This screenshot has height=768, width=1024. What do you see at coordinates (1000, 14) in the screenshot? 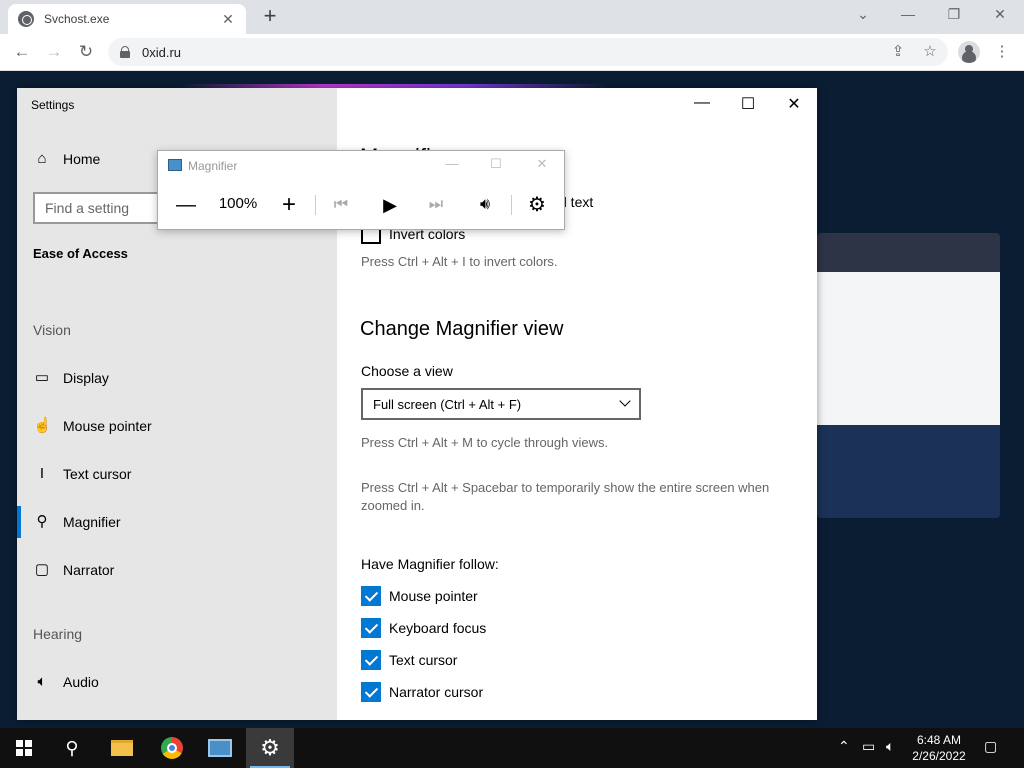
I see `close-window-icon: ✕` at bounding box center [1000, 14].